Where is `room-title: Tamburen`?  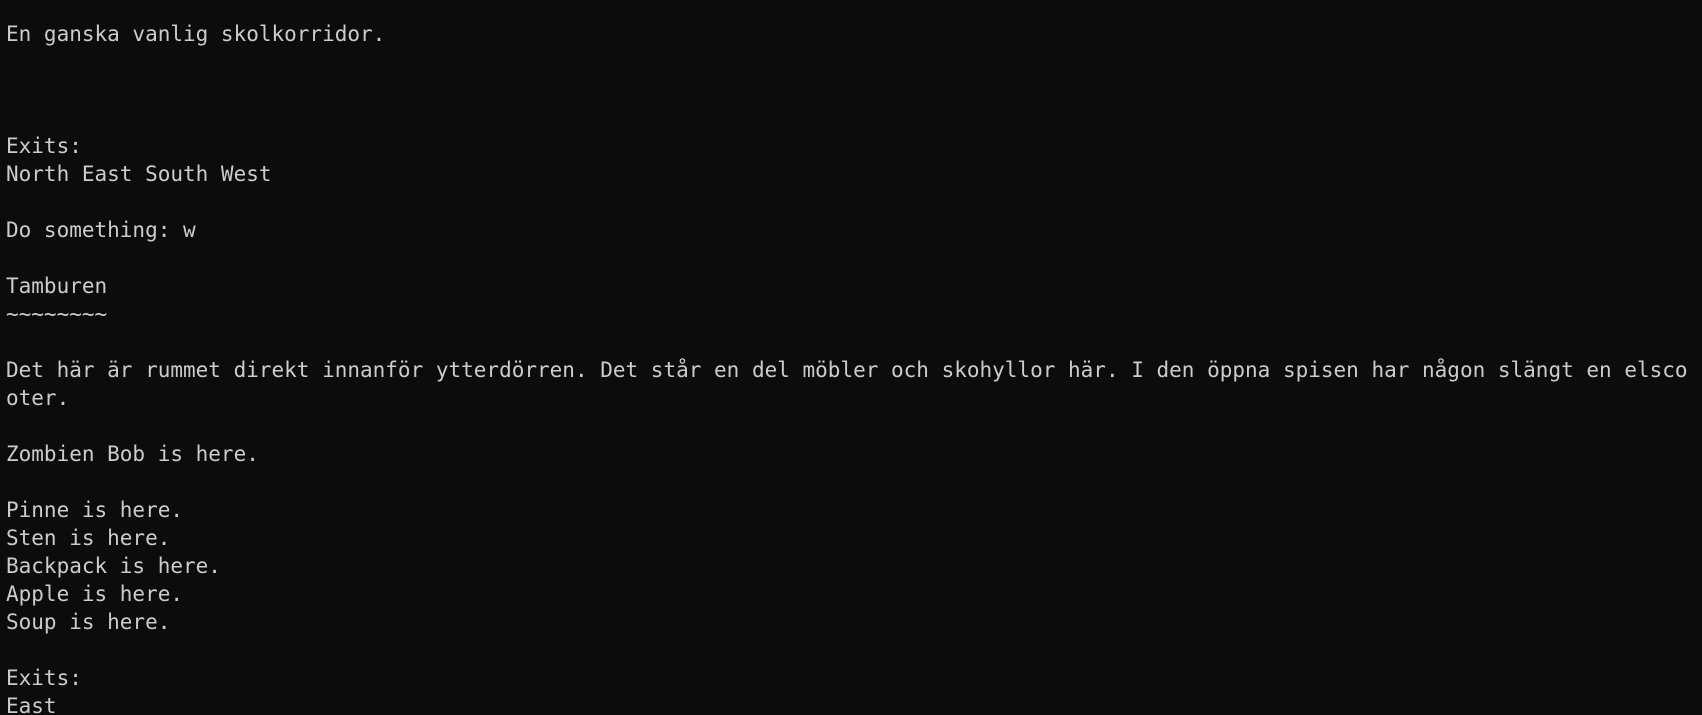 room-title: Tamburen is located at coordinates (57, 286).